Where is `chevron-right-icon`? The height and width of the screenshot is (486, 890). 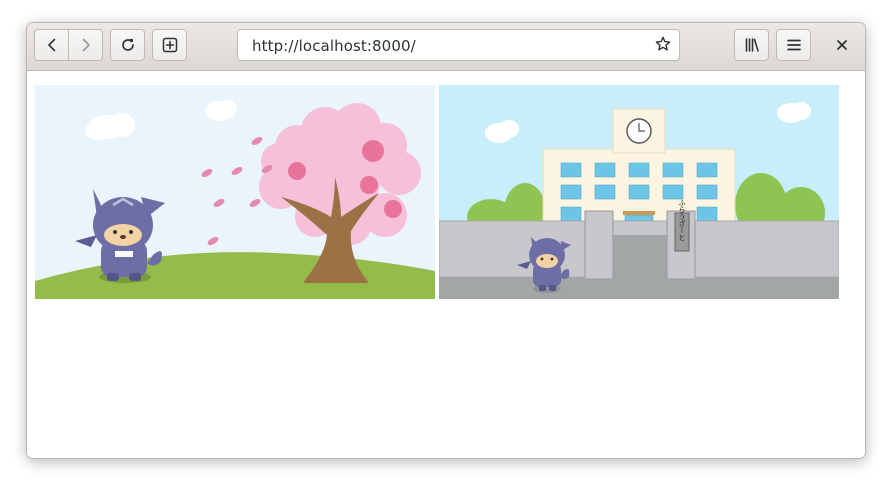
chevron-right-icon is located at coordinates (86, 45).